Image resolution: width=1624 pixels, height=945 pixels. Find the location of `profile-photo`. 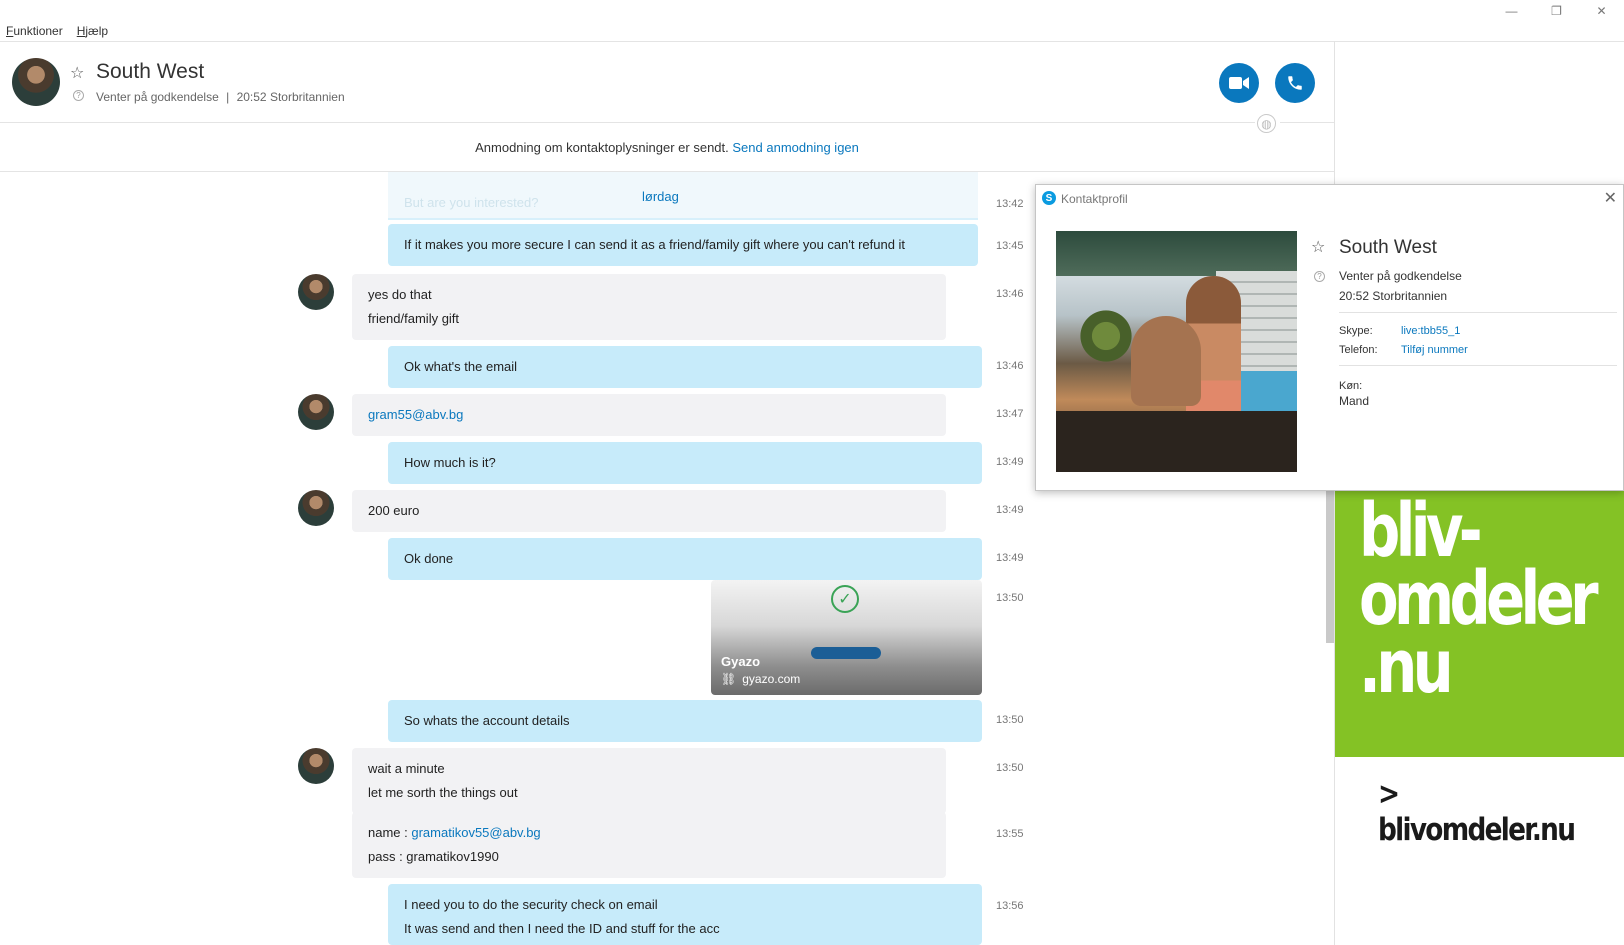

profile-photo is located at coordinates (1176, 351).